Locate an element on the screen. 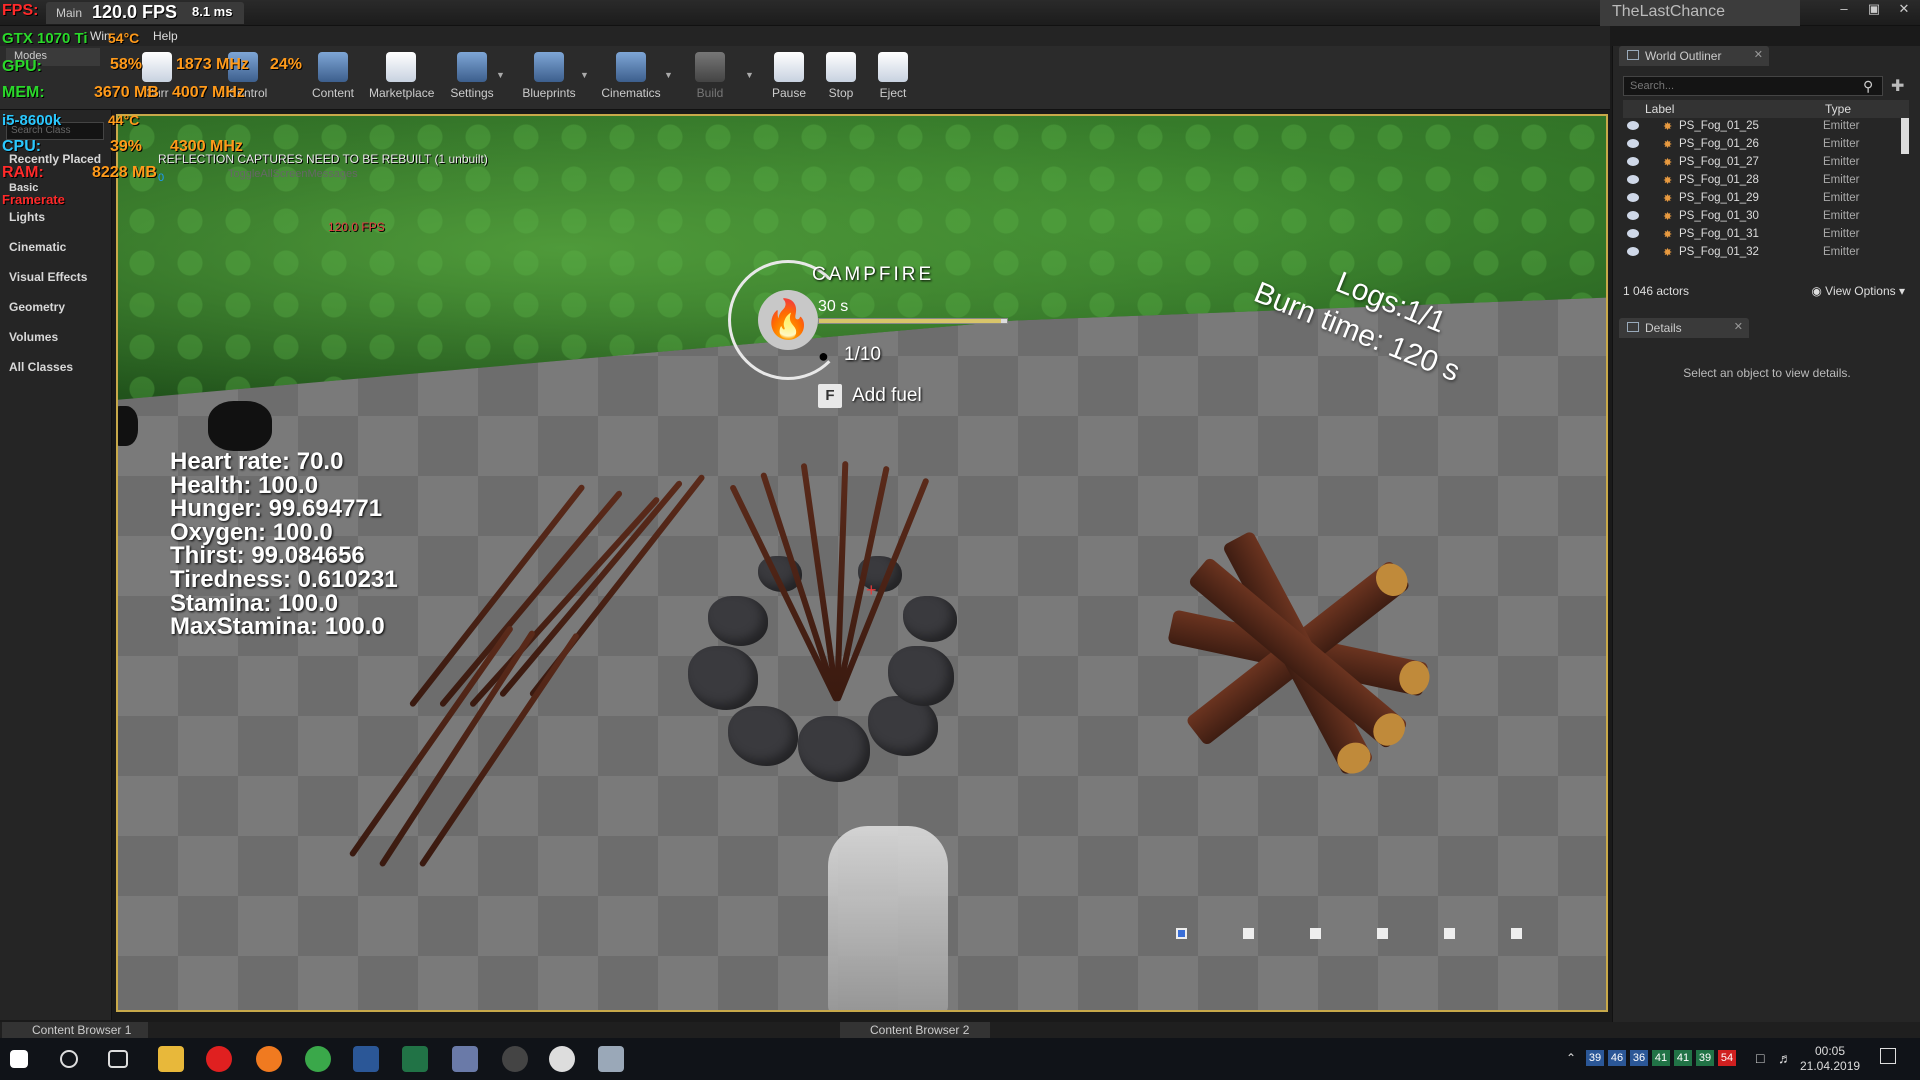 The width and height of the screenshot is (1920, 1080). cinematics-button: Cinematics is located at coordinates (631, 77).